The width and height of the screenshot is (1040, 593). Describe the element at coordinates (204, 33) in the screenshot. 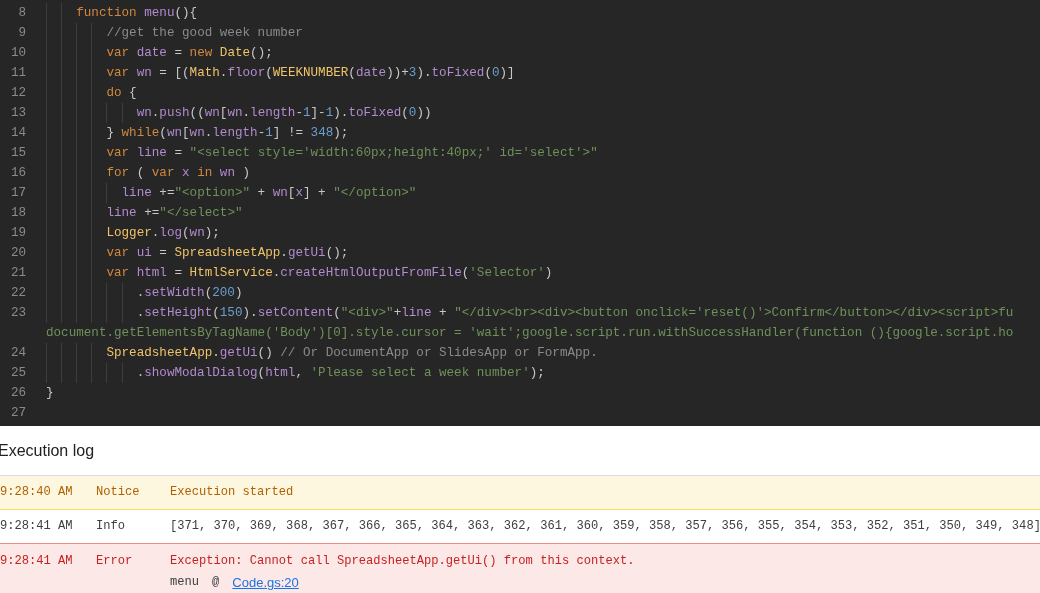

I see `code-text: //get the good week number` at that location.